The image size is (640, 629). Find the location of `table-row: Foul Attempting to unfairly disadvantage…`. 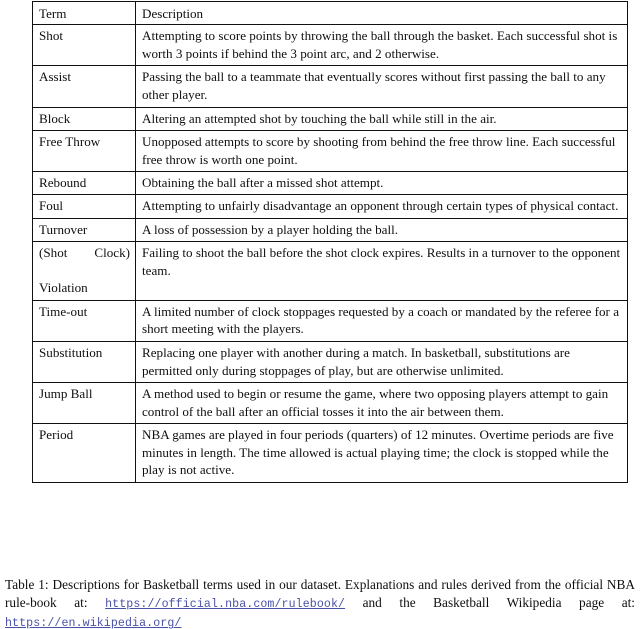

table-row: Foul Attempting to unfairly disadvantage… is located at coordinates (330, 206).